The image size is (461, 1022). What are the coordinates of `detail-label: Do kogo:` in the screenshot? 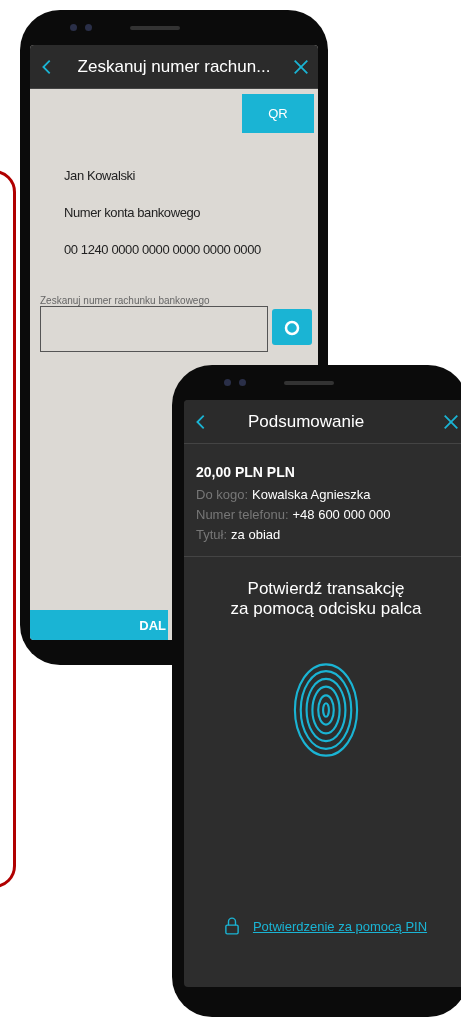 It's located at (222, 494).